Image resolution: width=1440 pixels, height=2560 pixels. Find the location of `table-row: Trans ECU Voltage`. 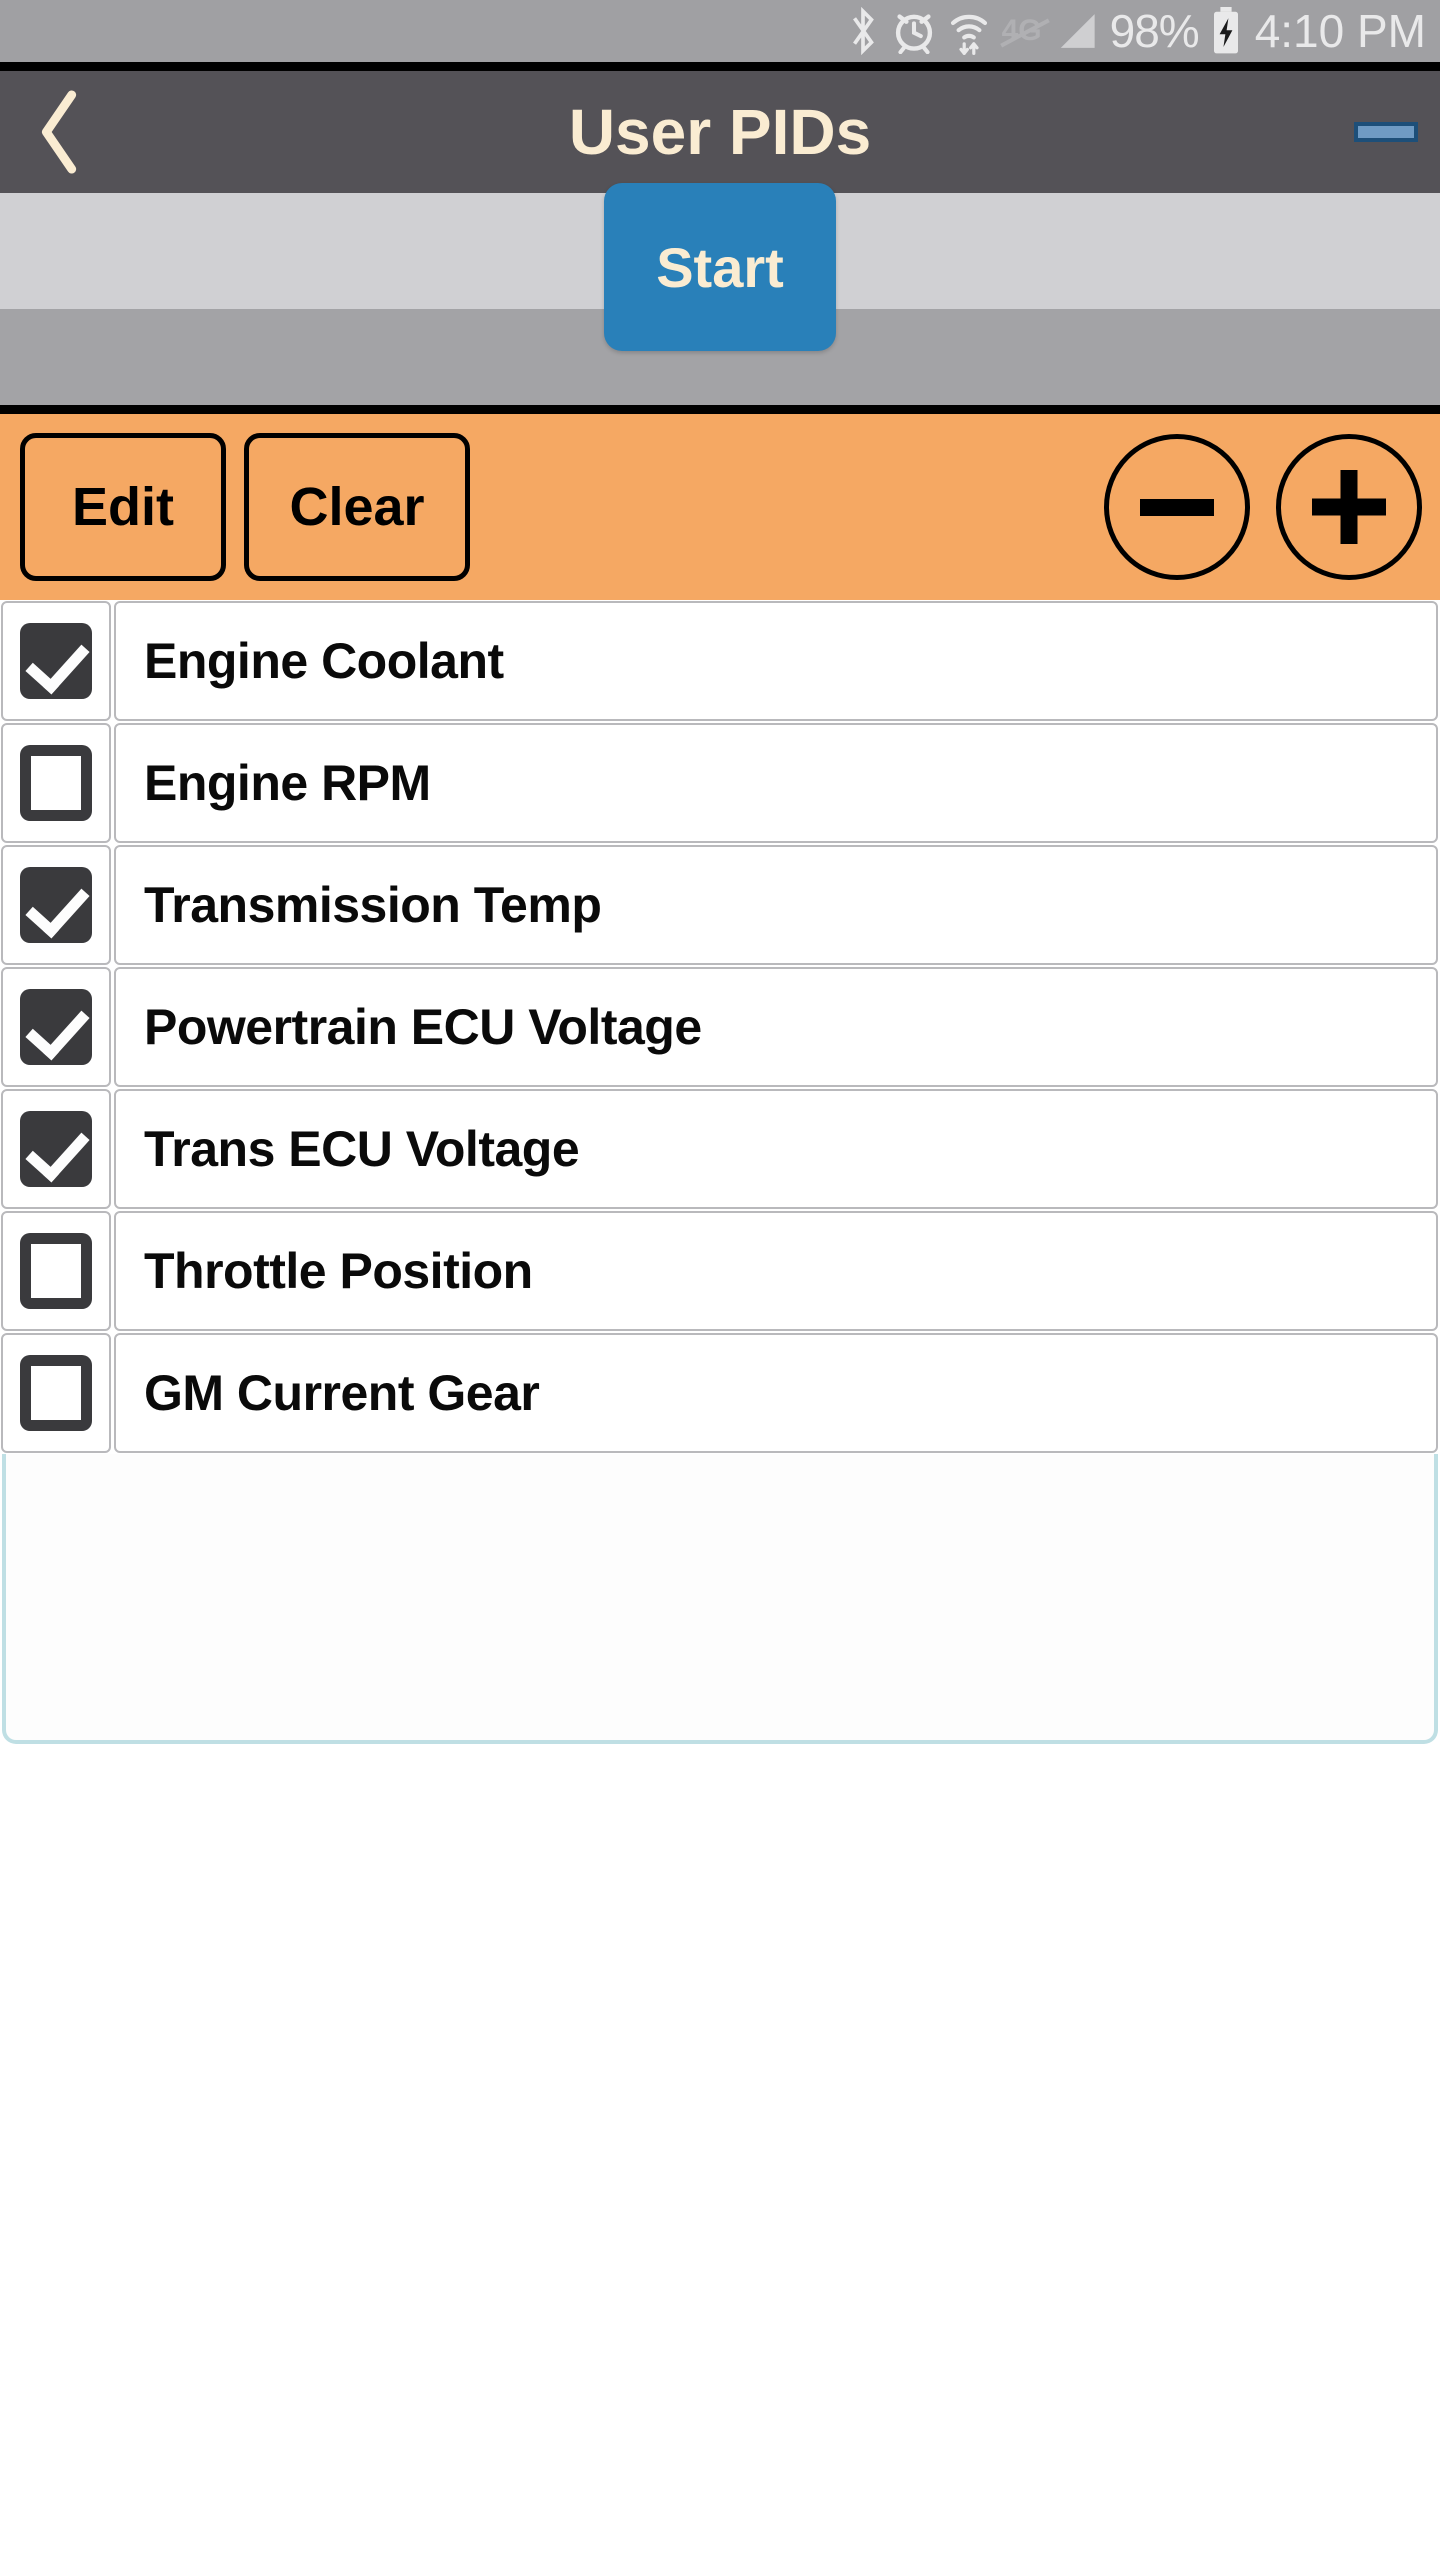

table-row: Trans ECU Voltage is located at coordinates (720, 1149).